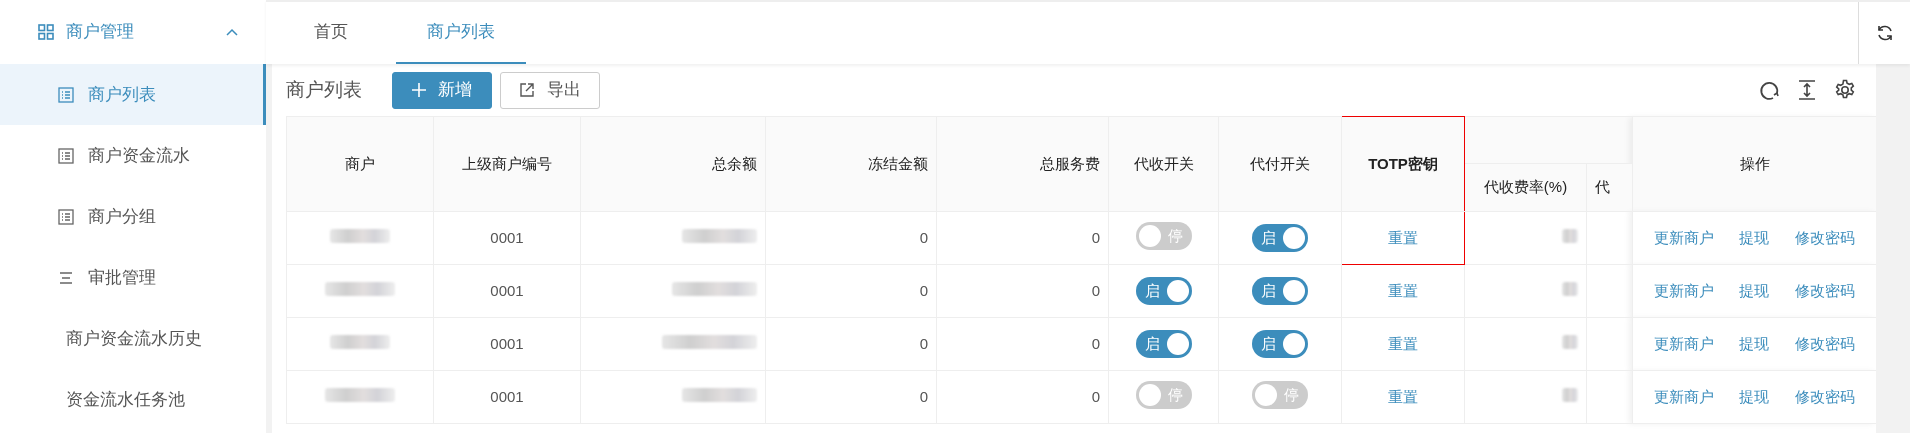 The width and height of the screenshot is (1910, 433). I want to click on sidebar-item: 审批管理, so click(133, 277).